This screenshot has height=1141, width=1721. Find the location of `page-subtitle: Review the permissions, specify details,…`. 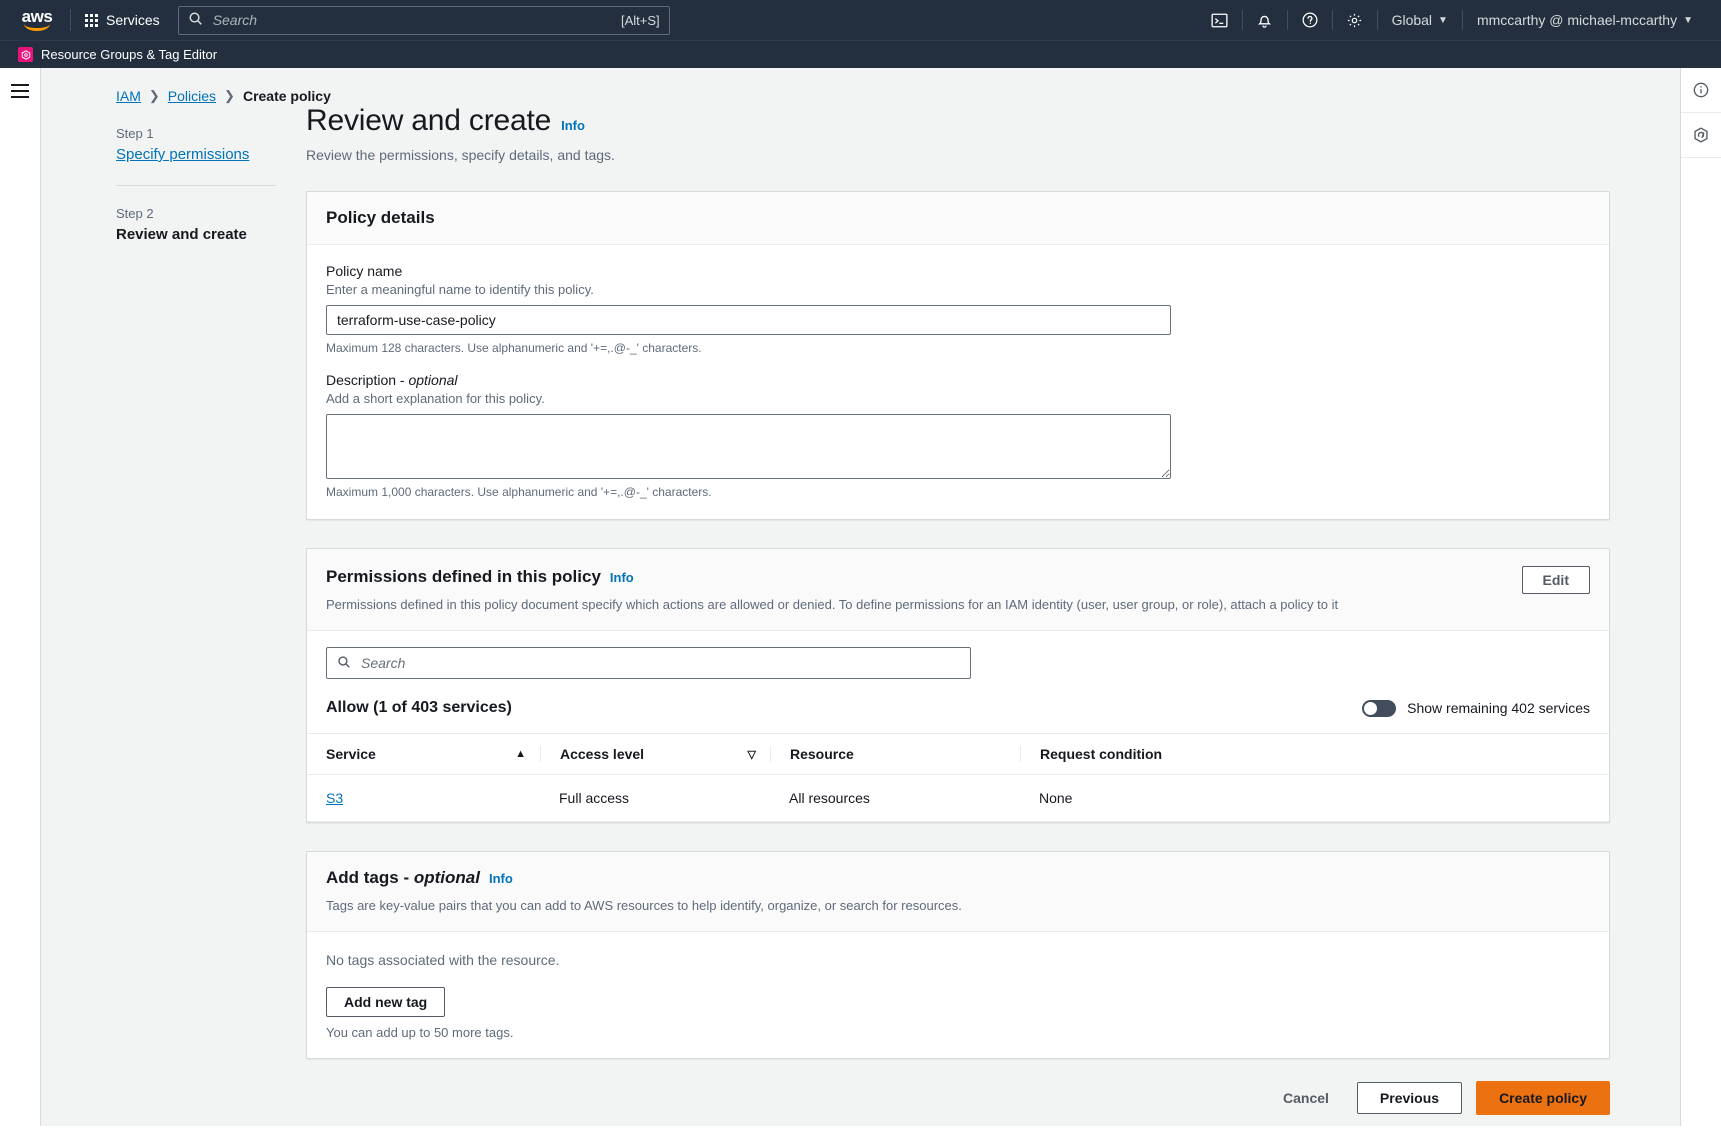

page-subtitle: Review the permissions, specify details,… is located at coordinates (958, 155).